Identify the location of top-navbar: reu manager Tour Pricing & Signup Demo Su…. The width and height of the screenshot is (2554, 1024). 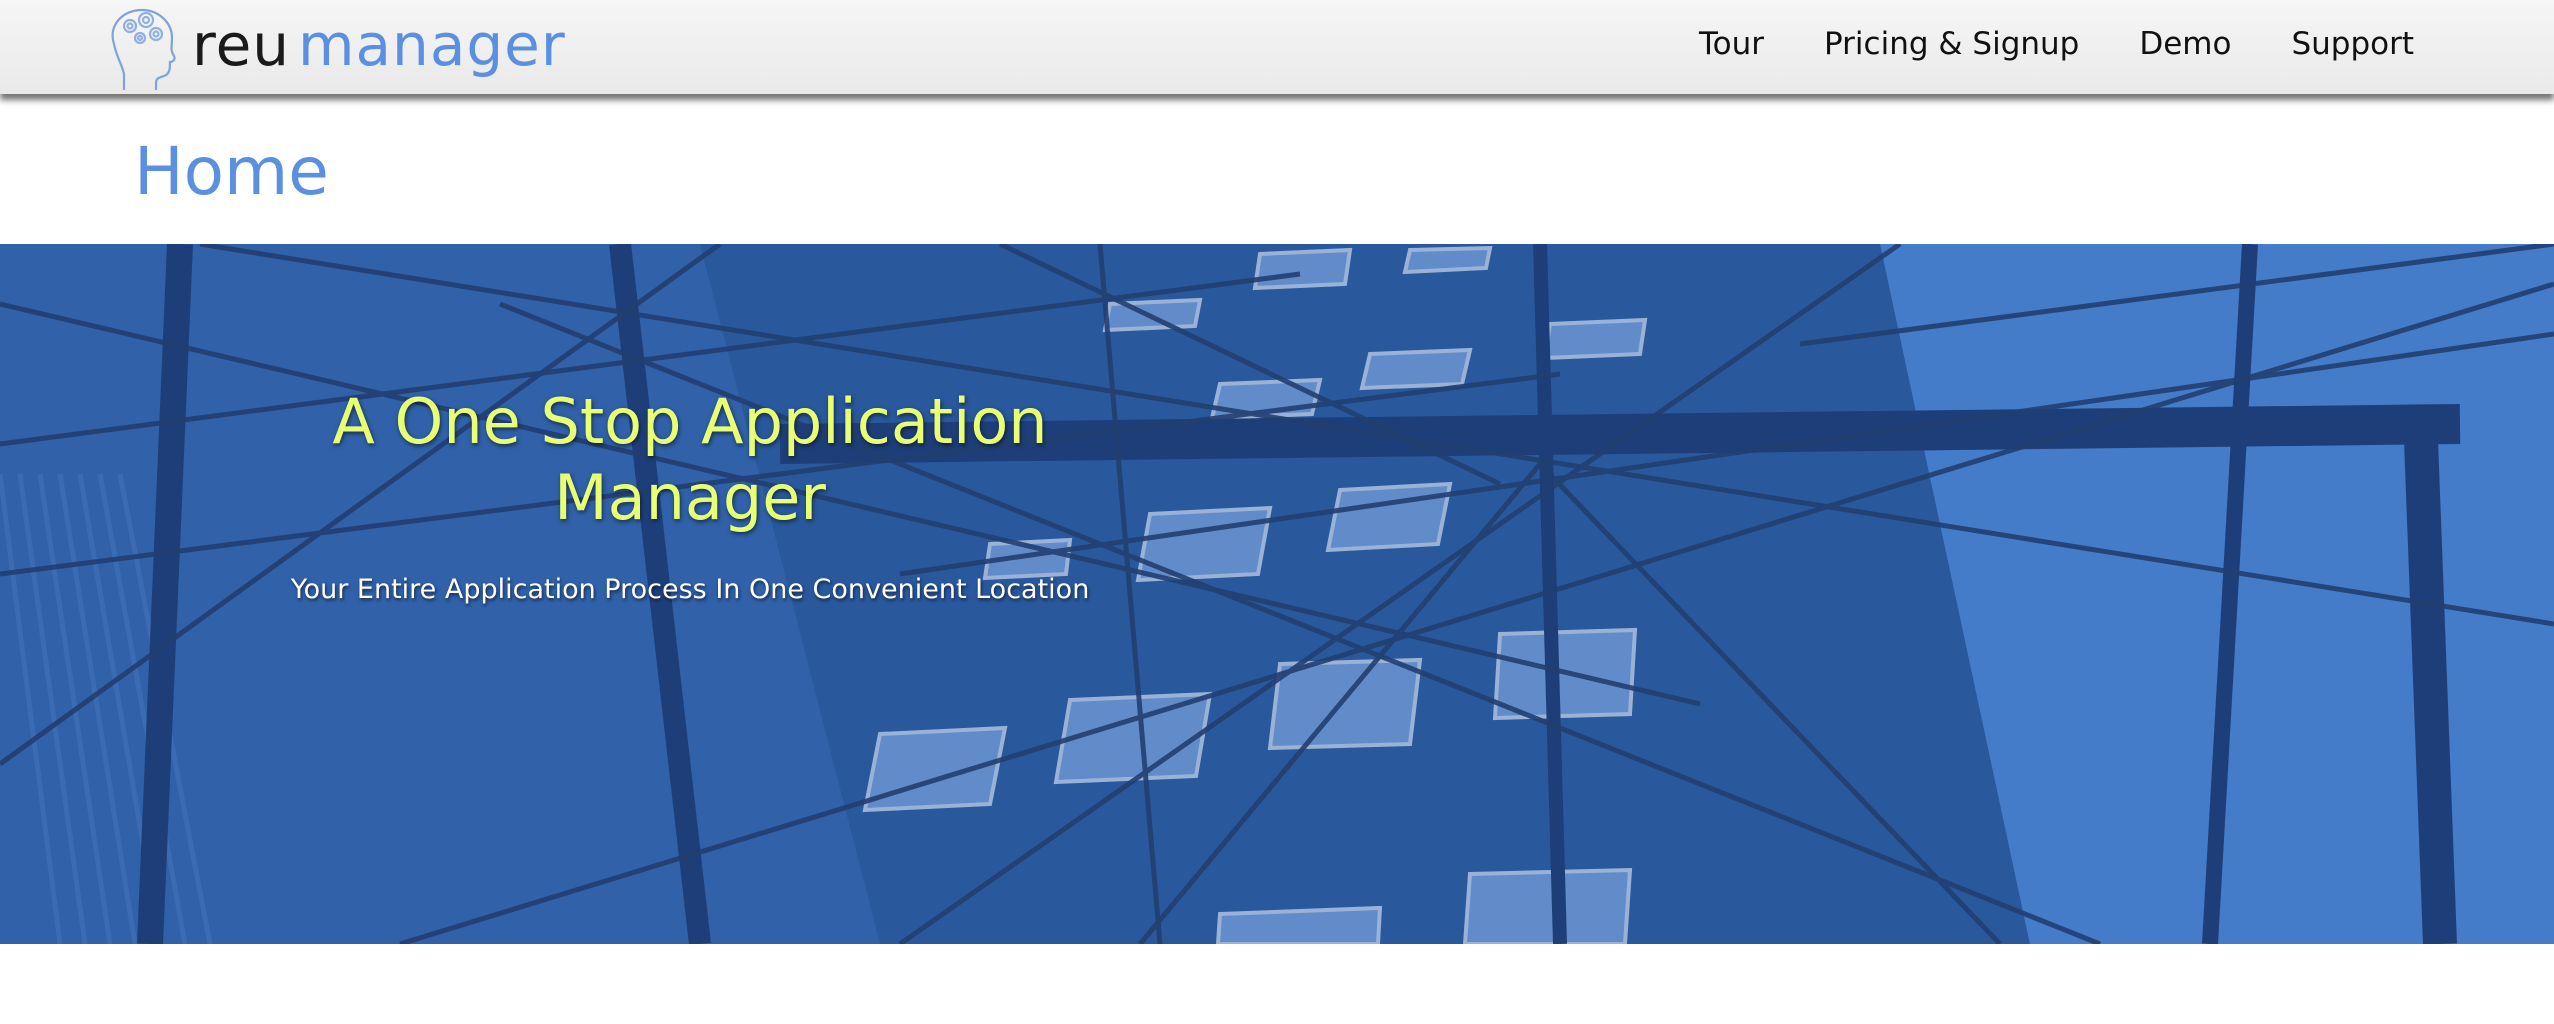
(1277, 47).